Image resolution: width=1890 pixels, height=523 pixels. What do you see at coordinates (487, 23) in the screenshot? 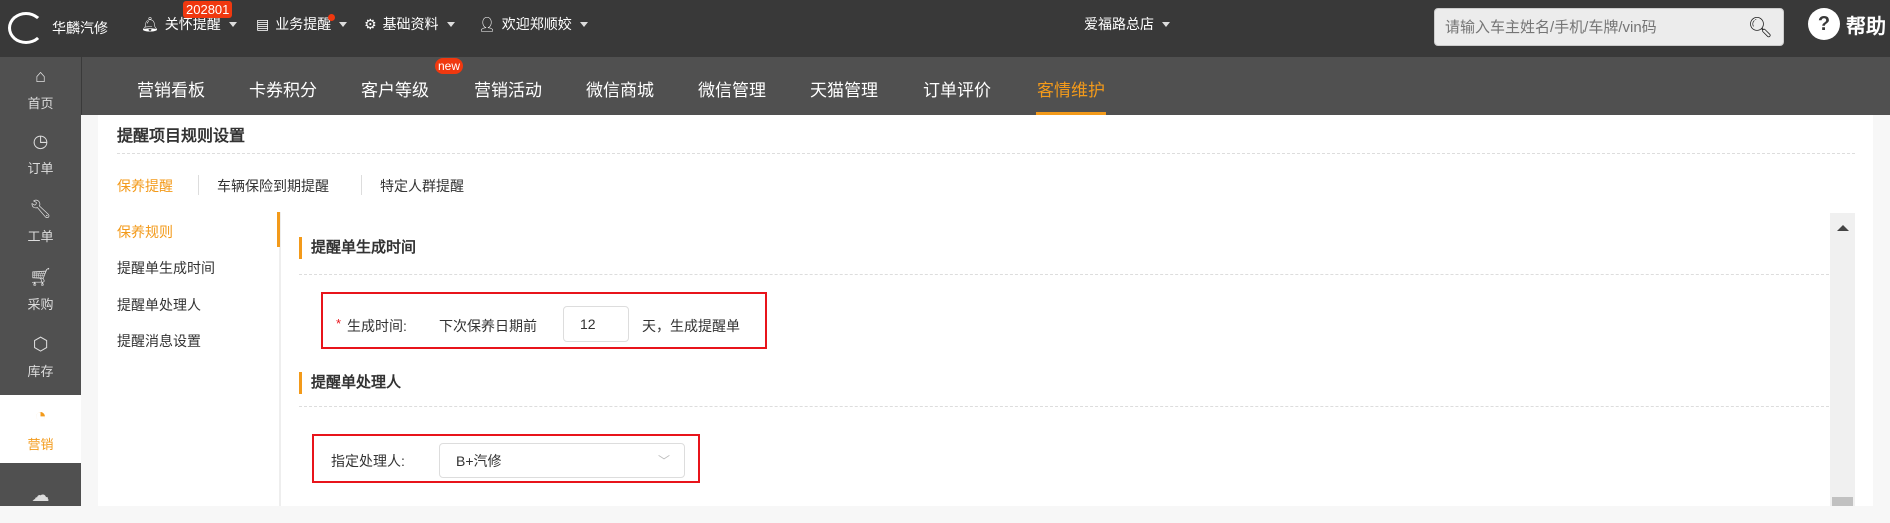
I see `user-icon: 👤︎` at bounding box center [487, 23].